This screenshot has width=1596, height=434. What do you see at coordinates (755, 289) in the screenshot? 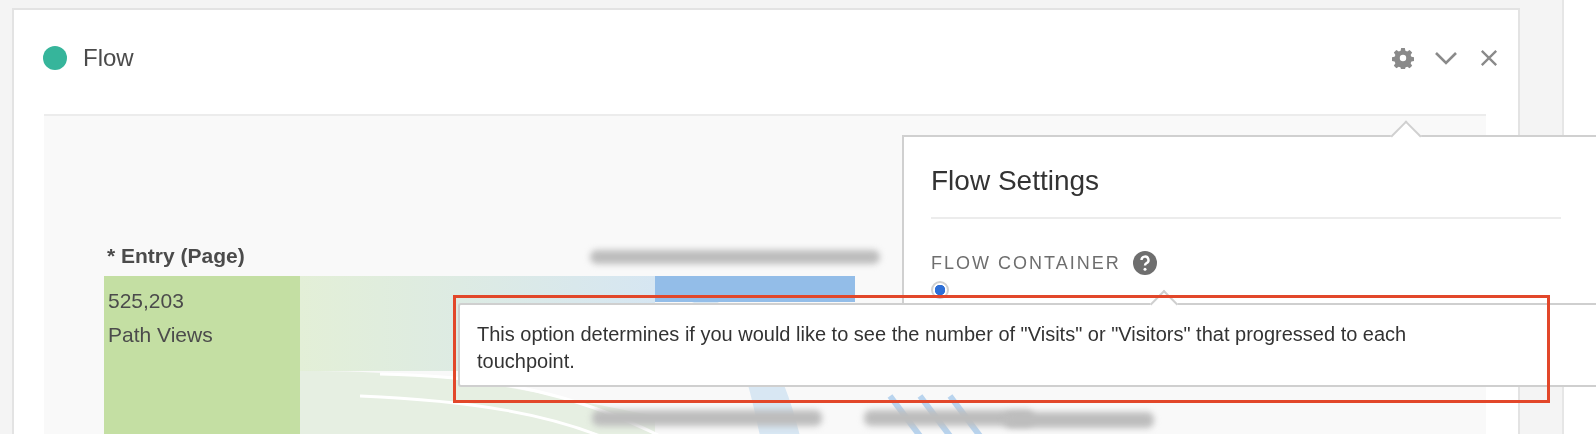
I see `flow-node` at bounding box center [755, 289].